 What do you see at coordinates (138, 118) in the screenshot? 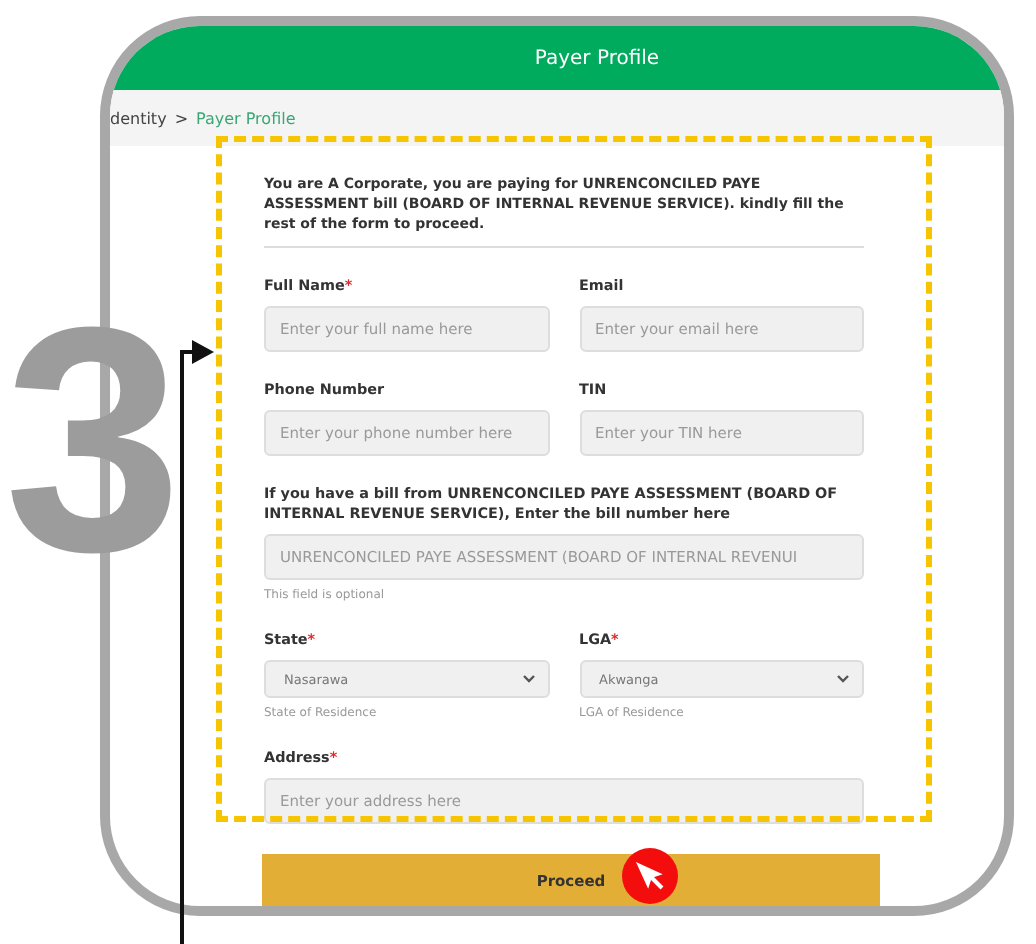
I see `breadcrumb-link: dentity` at bounding box center [138, 118].